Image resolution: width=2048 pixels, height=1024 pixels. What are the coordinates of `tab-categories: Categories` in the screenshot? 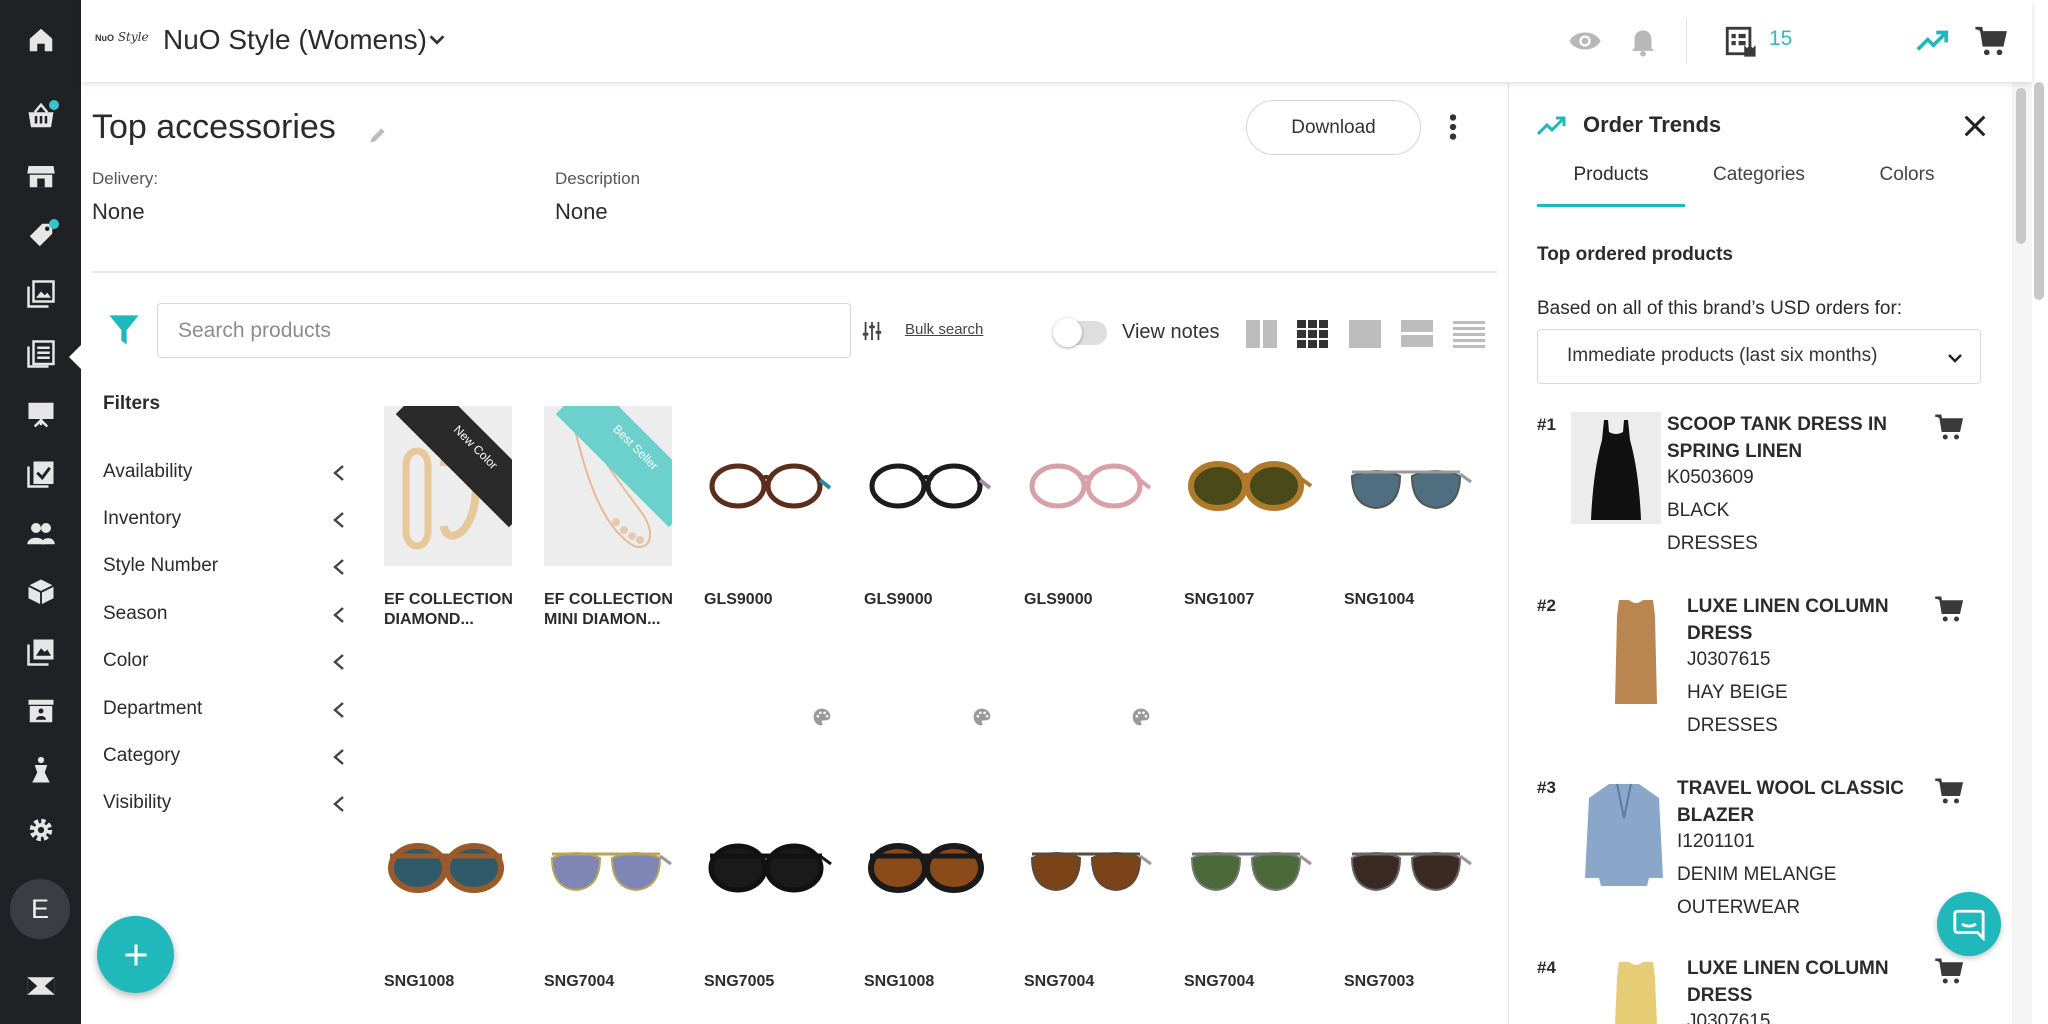 It's located at (1759, 185).